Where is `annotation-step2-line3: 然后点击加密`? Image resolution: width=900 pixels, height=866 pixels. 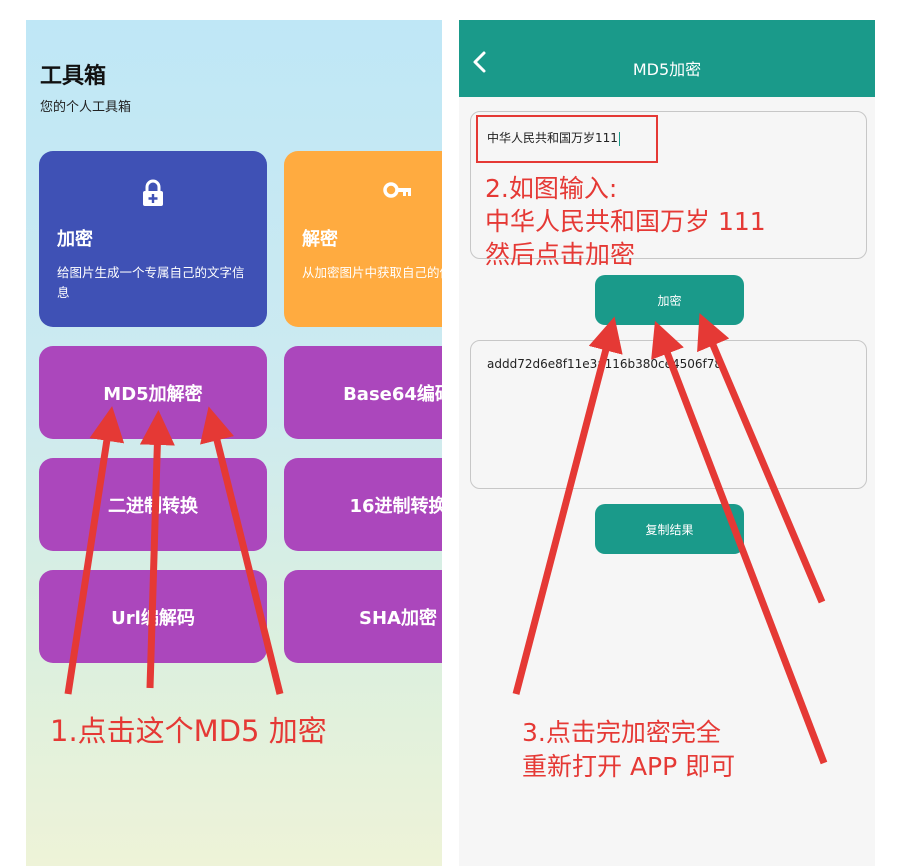
annotation-step2-line3: 然后点击加密 is located at coordinates (560, 254).